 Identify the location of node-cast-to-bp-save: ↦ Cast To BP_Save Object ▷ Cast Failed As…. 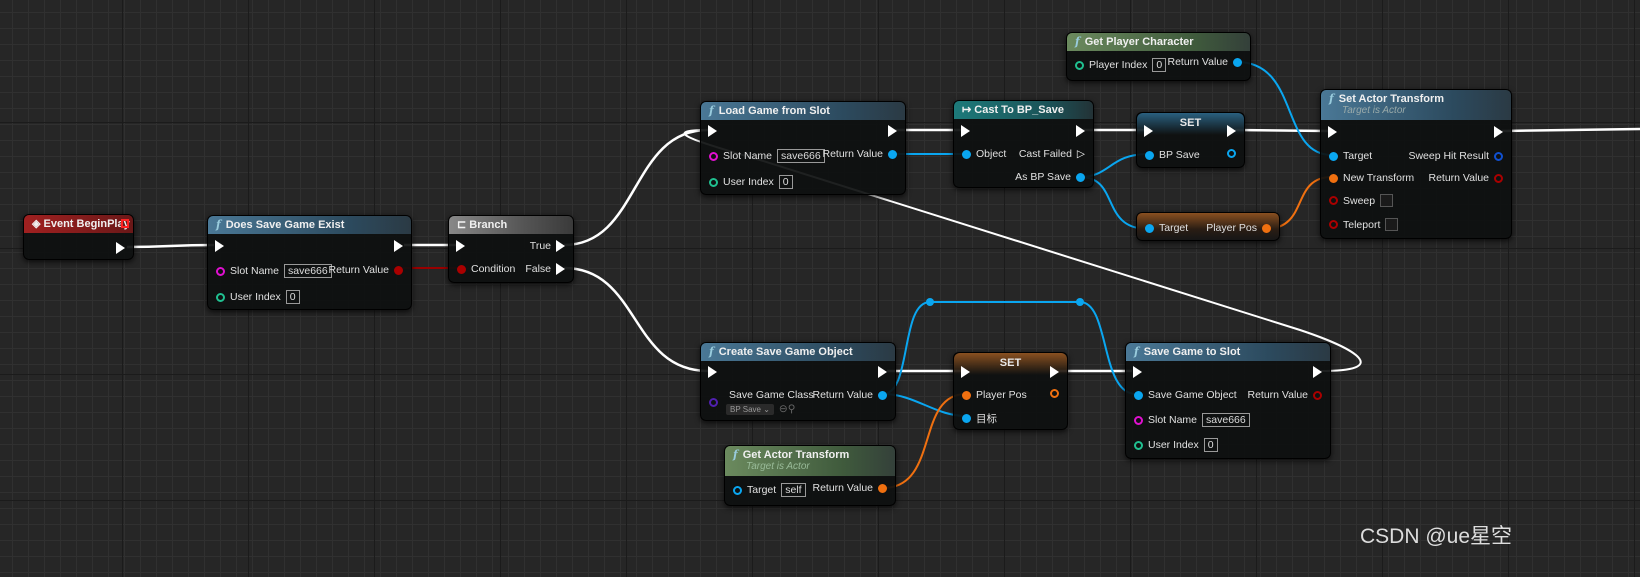
(1023, 144).